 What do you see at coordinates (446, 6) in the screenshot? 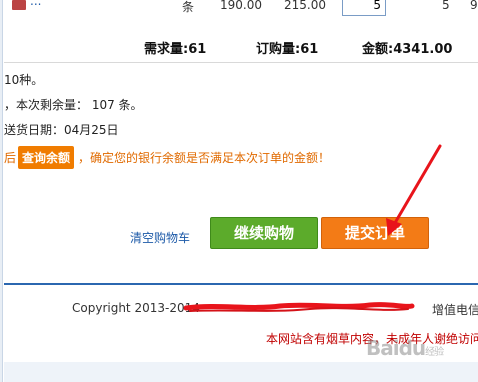
I see `product-qty-col2: 5` at bounding box center [446, 6].